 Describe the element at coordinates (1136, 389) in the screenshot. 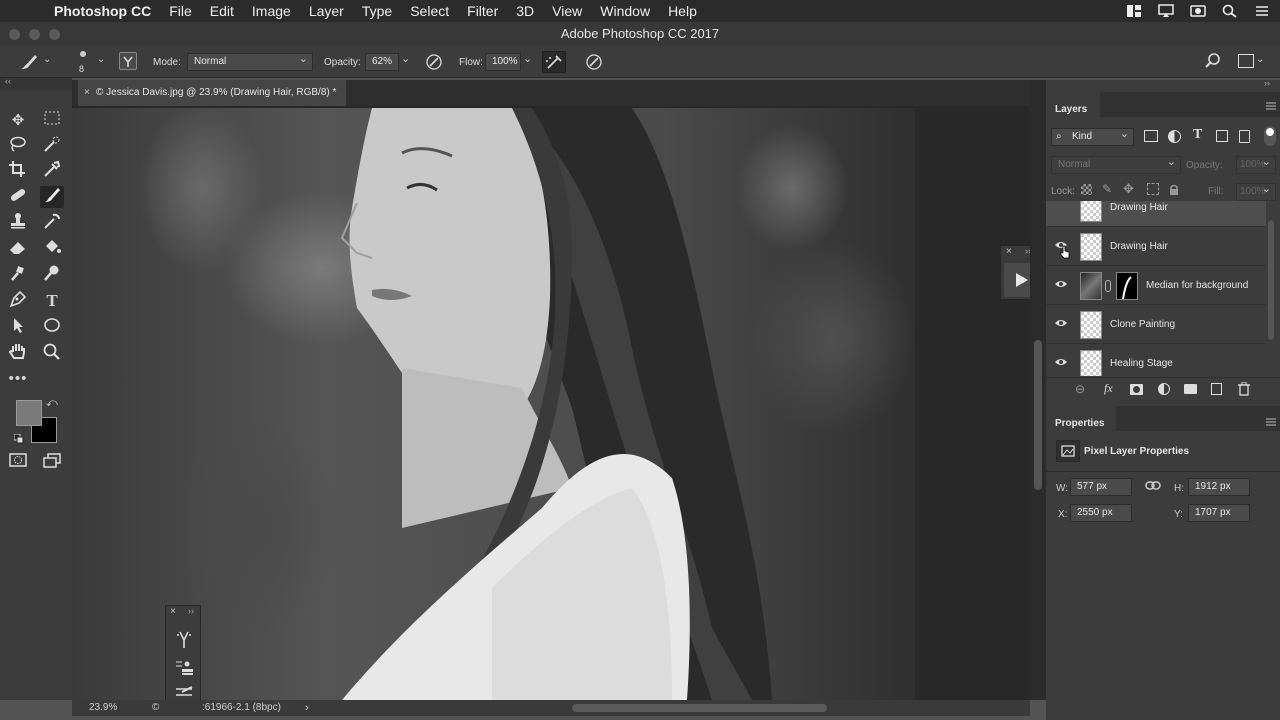

I see `add-mask-icon` at that location.